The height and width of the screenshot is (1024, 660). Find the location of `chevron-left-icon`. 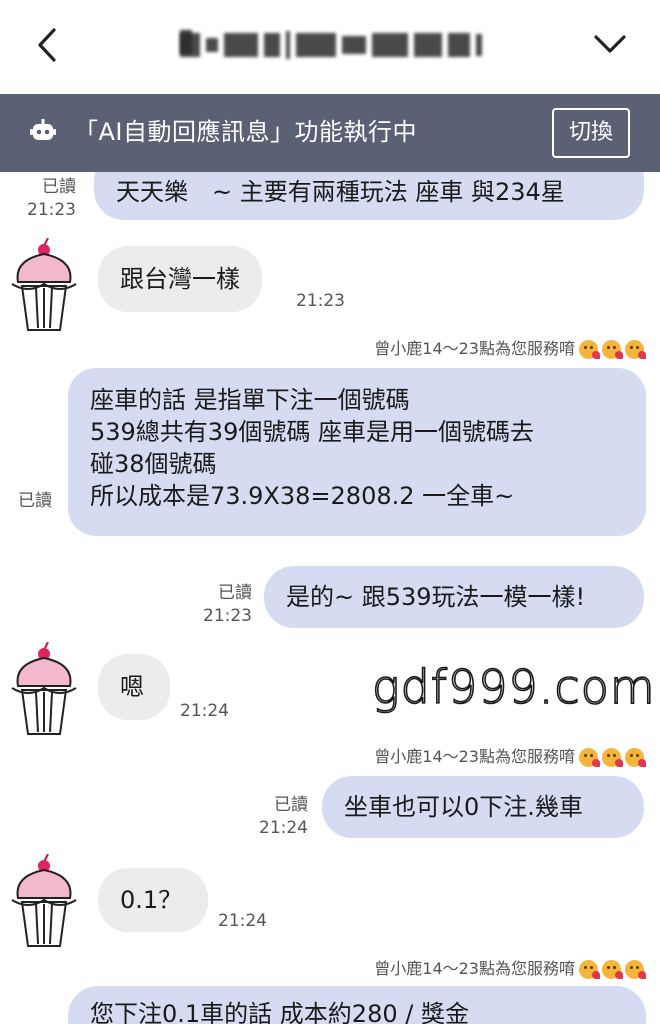

chevron-left-icon is located at coordinates (47, 45).